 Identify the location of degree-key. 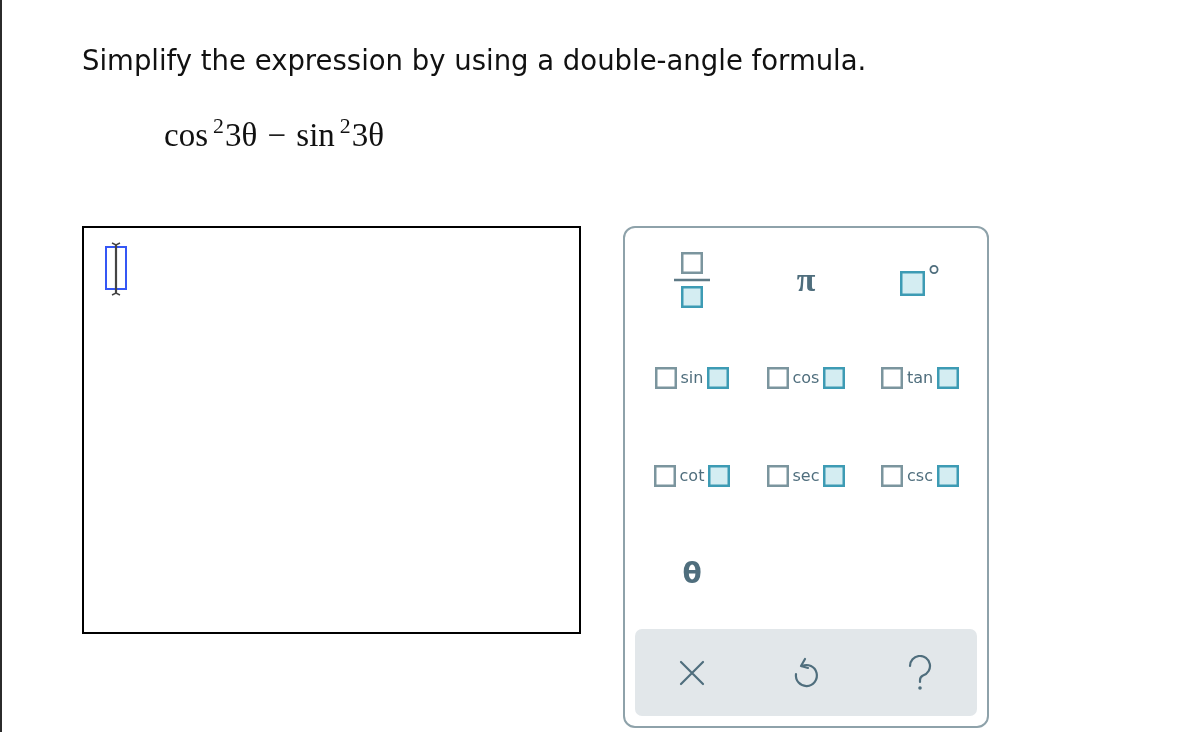
(920, 280).